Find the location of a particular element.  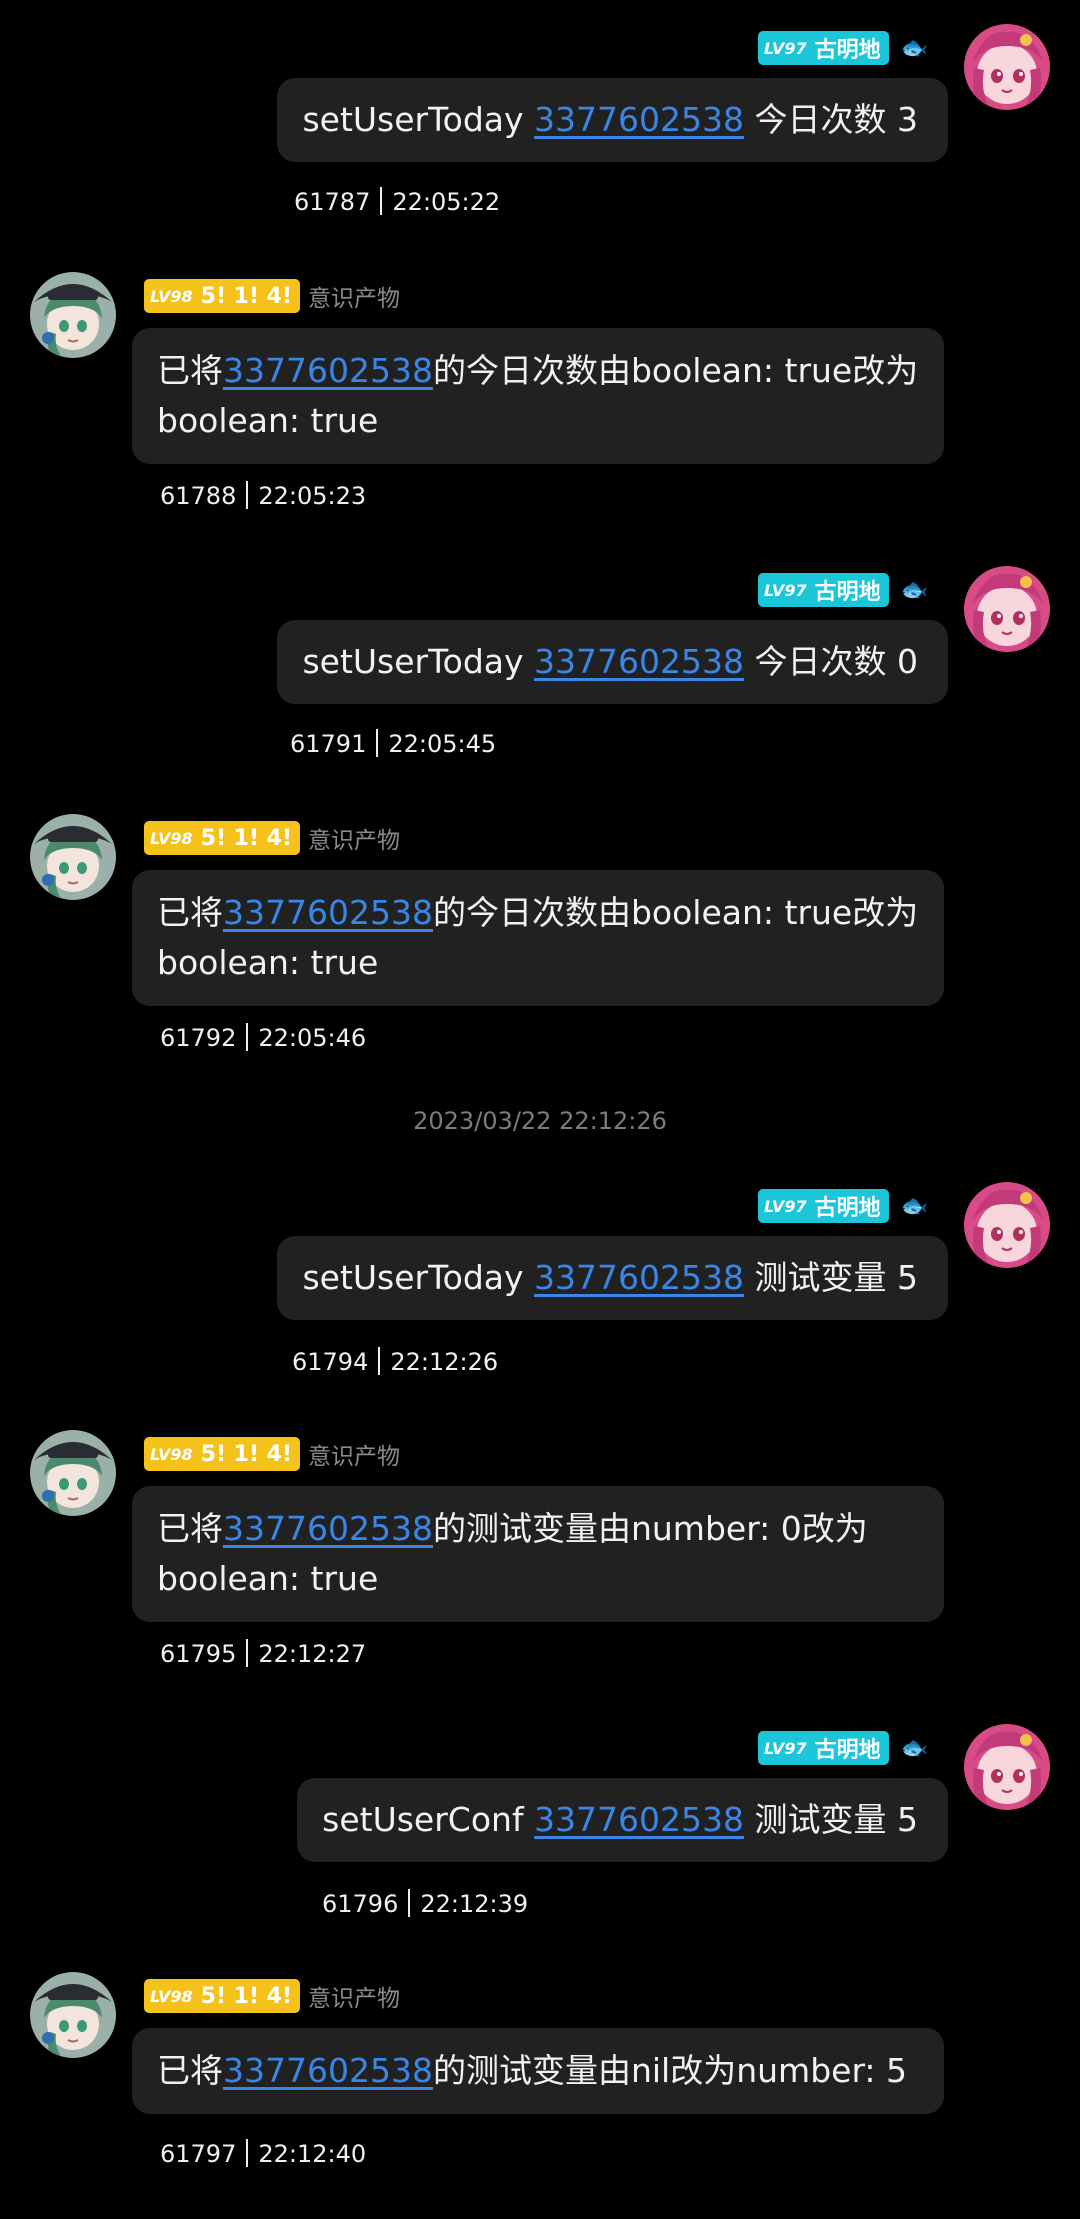

message-meta: 61796 22:12:39 is located at coordinates (425, 1903).